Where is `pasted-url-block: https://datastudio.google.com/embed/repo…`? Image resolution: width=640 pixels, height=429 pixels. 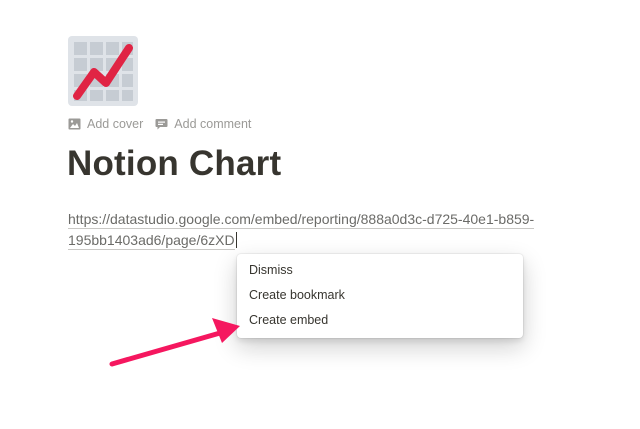
pasted-url-block: https://datastudio.google.com/embed/repo… is located at coordinates (318, 230).